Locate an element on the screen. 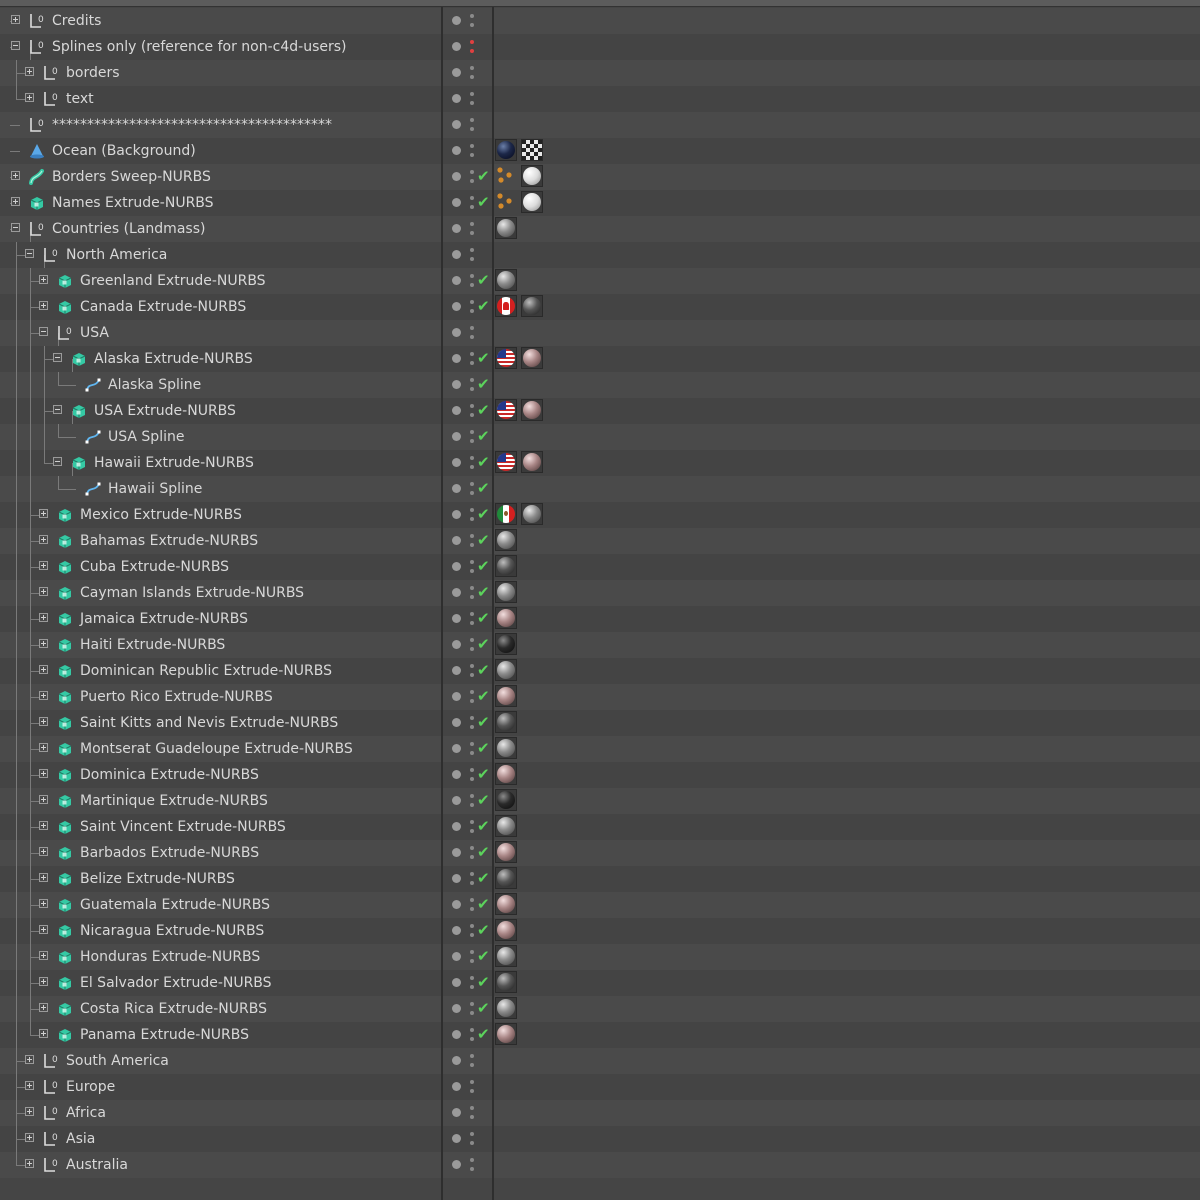 This screenshot has width=1200, height=1200. object-name-cell: Cuba Extrude-NURBS is located at coordinates (220, 567).